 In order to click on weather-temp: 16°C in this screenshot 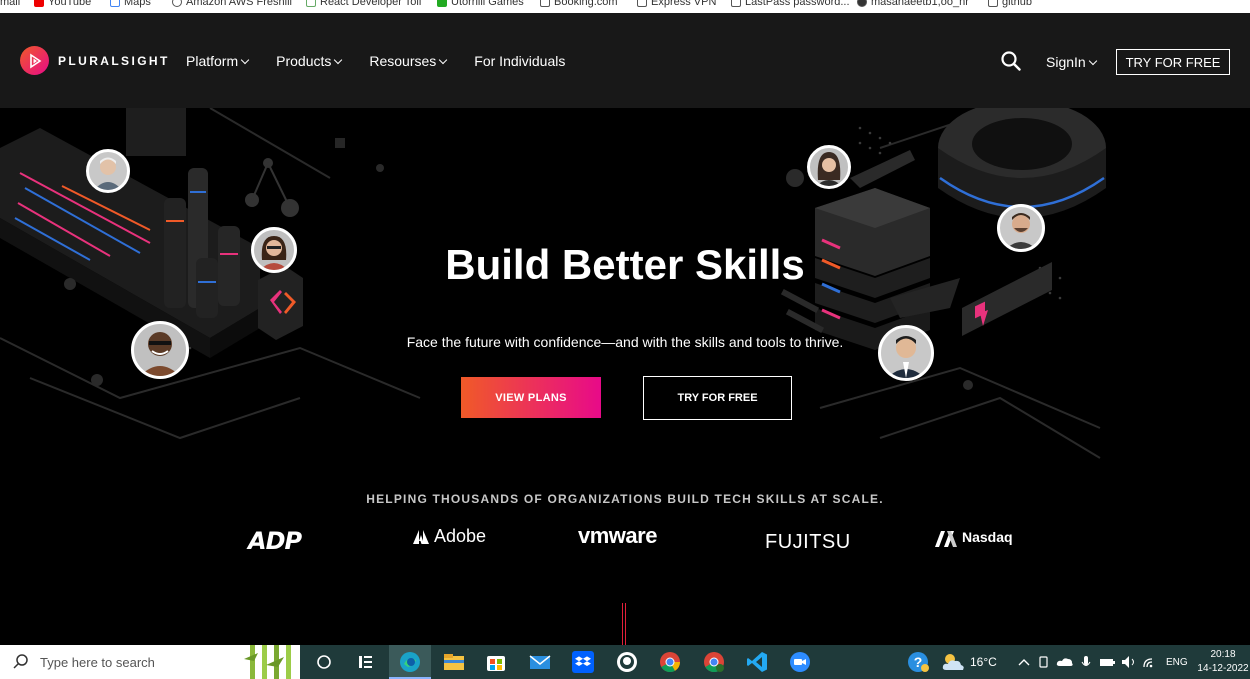, I will do `click(983, 662)`.